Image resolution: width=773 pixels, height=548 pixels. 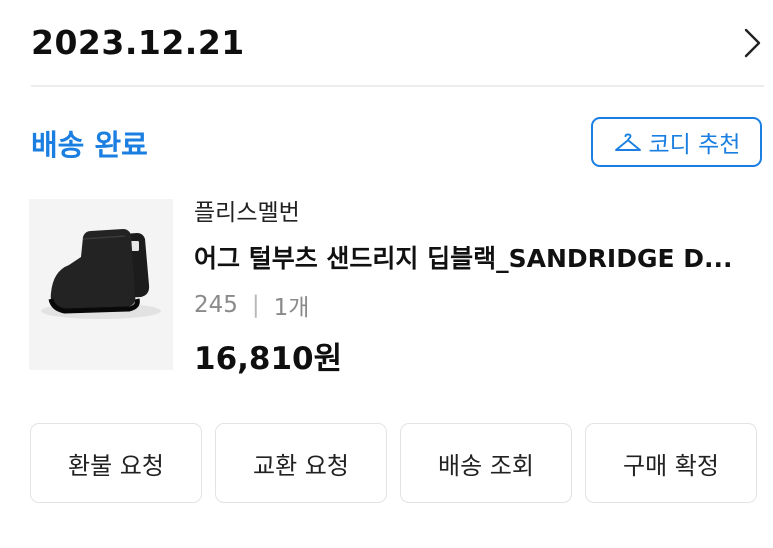 What do you see at coordinates (247, 210) in the screenshot?
I see `product-brand: 플리스멜번` at bounding box center [247, 210].